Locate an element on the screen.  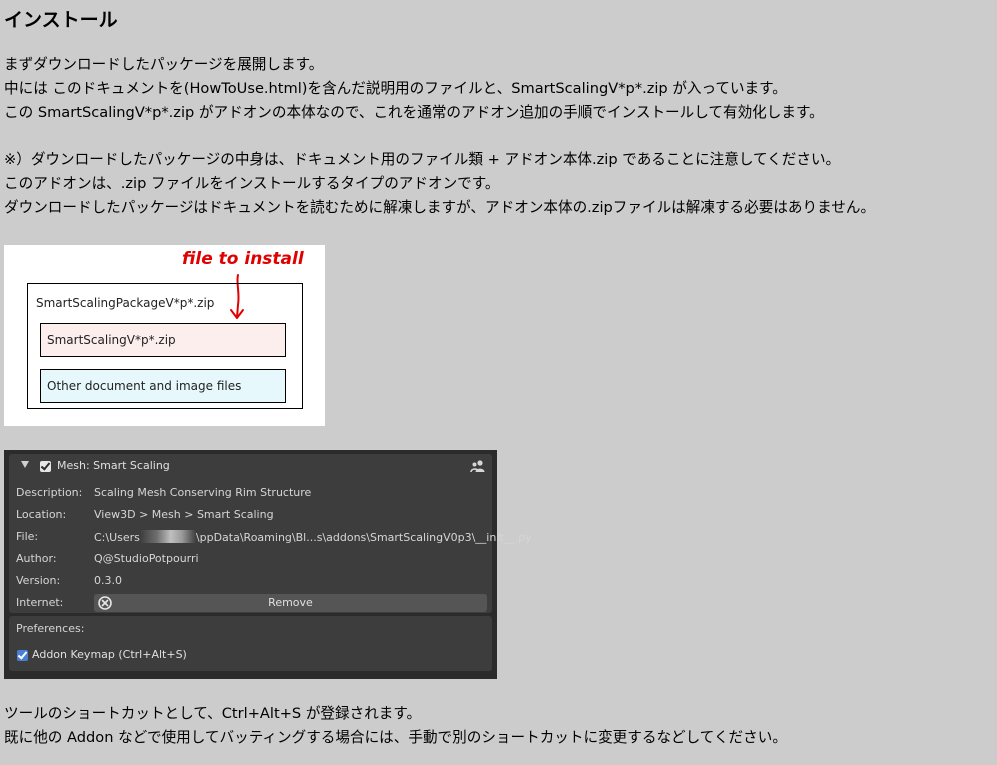
shortcut-line: ツールのショートカットとして、Ctrl+Alt+S が登録されます。 is located at coordinates (213, 713).